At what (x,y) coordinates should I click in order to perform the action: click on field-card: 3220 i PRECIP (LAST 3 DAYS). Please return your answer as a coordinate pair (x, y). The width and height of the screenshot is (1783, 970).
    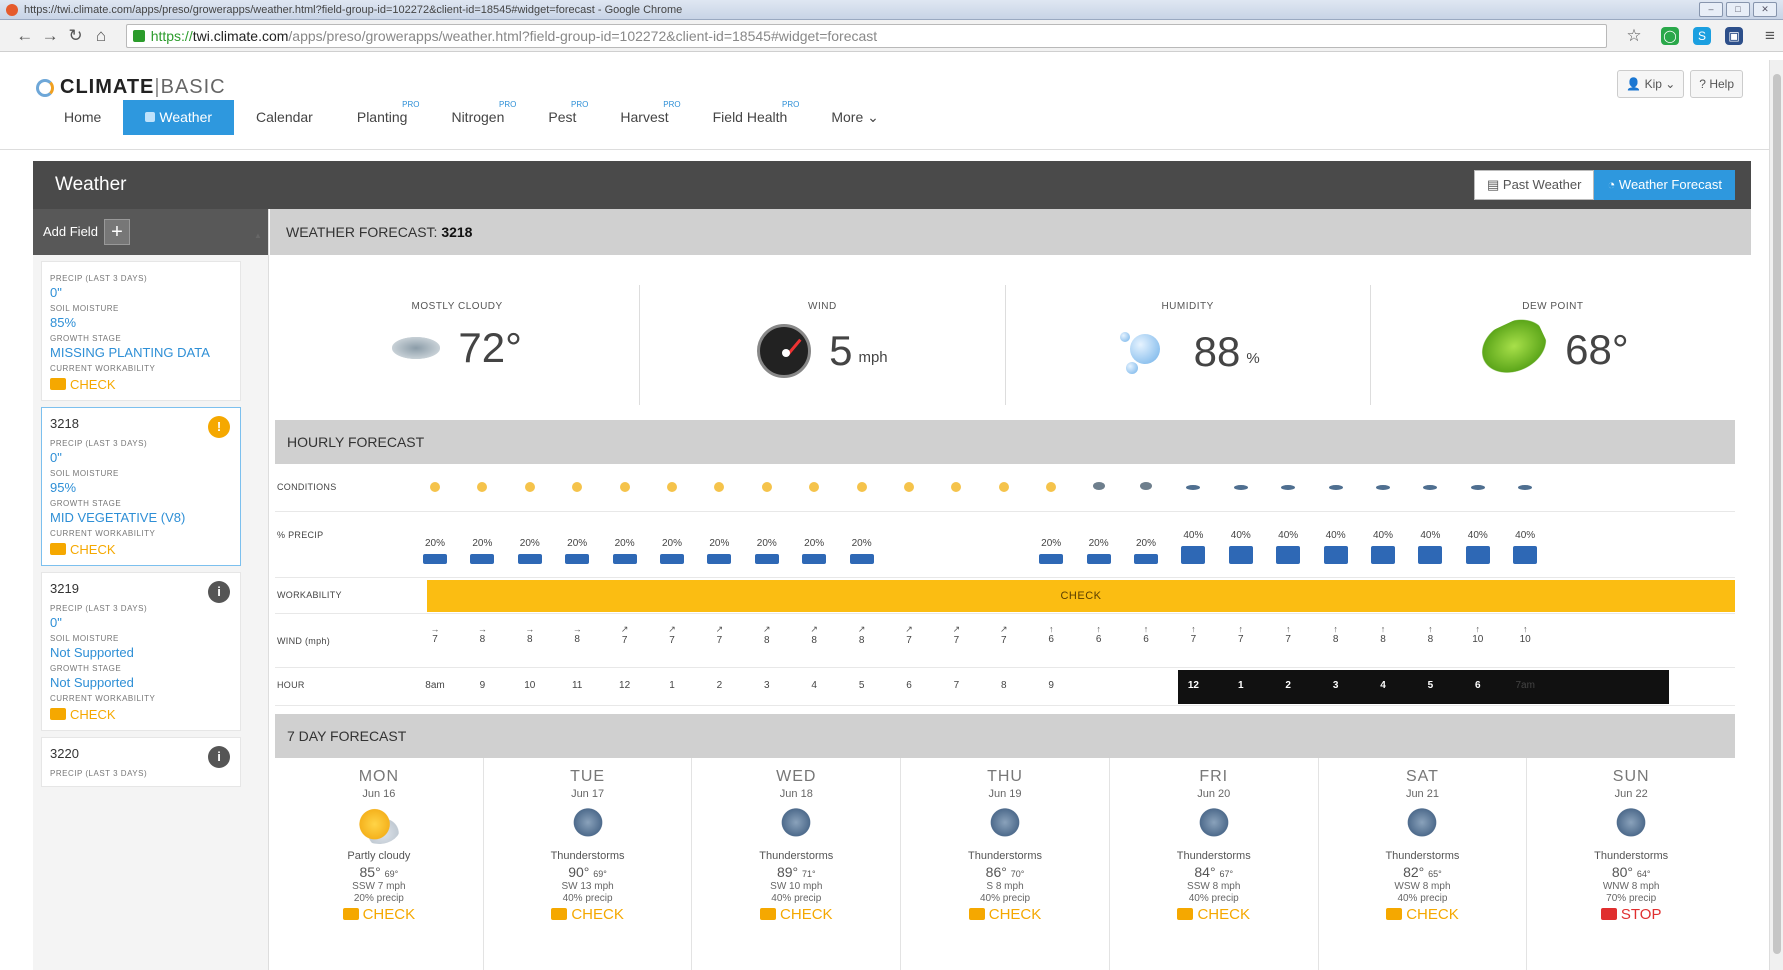
    Looking at the image, I should click on (141, 762).